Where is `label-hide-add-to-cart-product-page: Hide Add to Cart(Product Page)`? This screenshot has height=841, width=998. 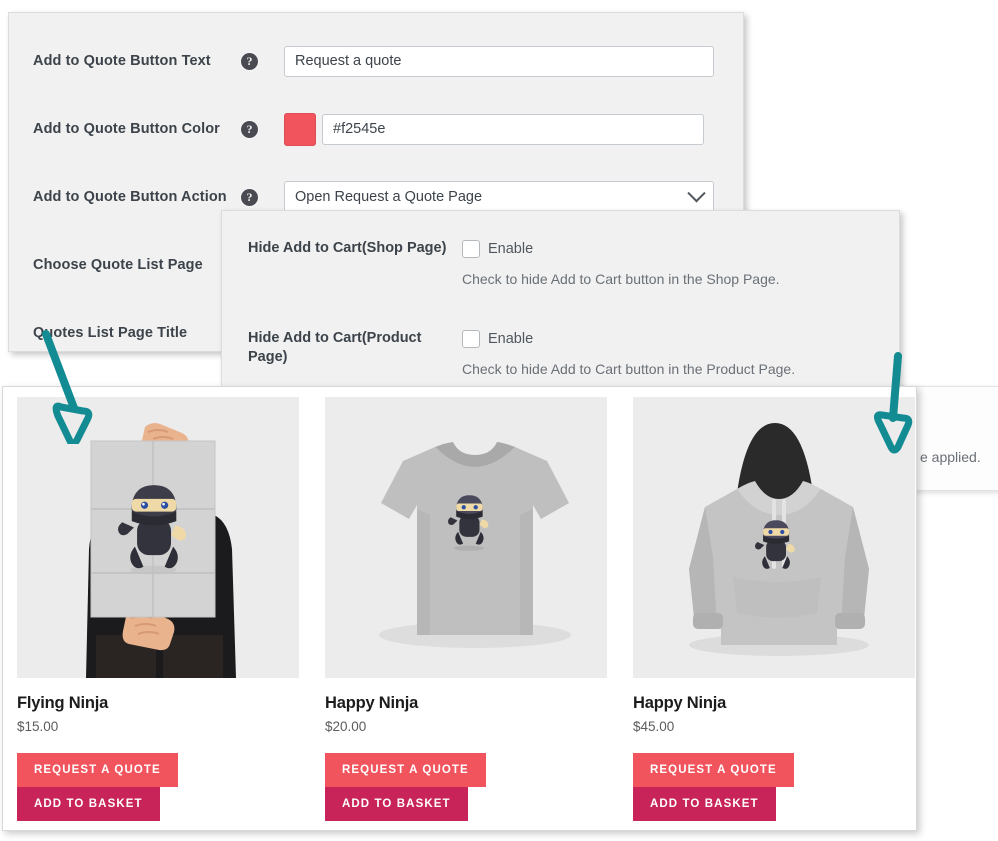 label-hide-add-to-cart-product-page: Hide Add to Cart(Product Page) is located at coordinates (335, 347).